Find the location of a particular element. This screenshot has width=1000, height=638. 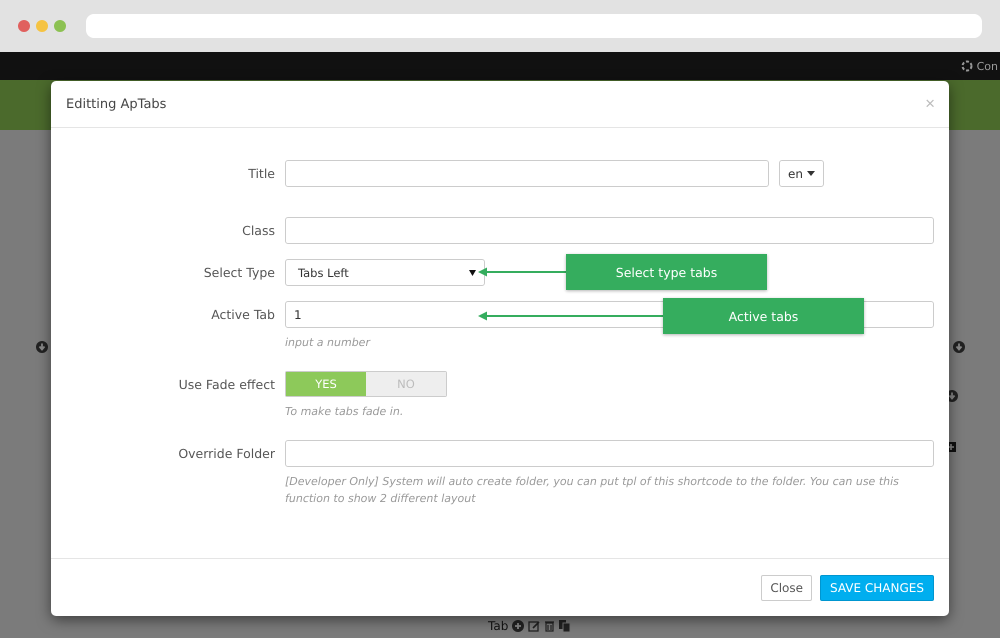

help-text: input a number is located at coordinates (328, 343).